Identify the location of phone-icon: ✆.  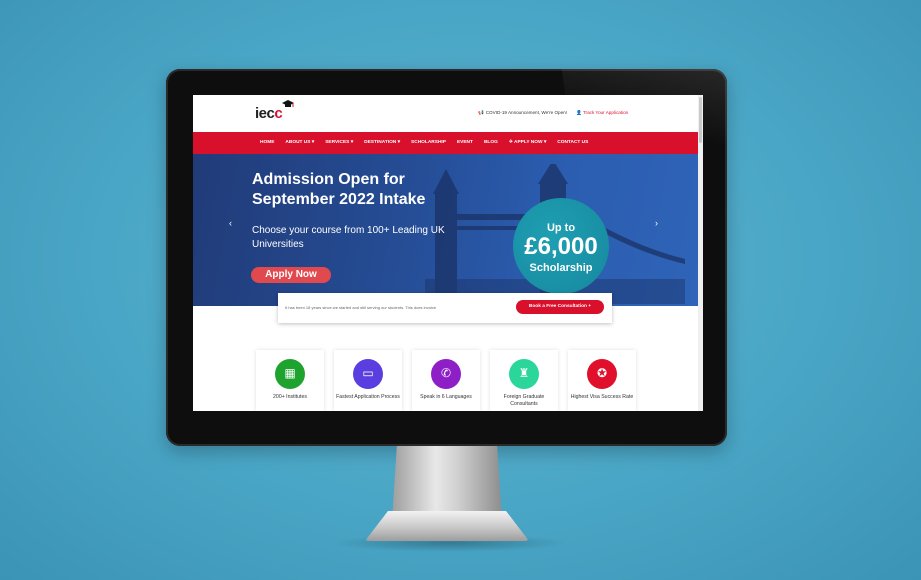
(446, 374).